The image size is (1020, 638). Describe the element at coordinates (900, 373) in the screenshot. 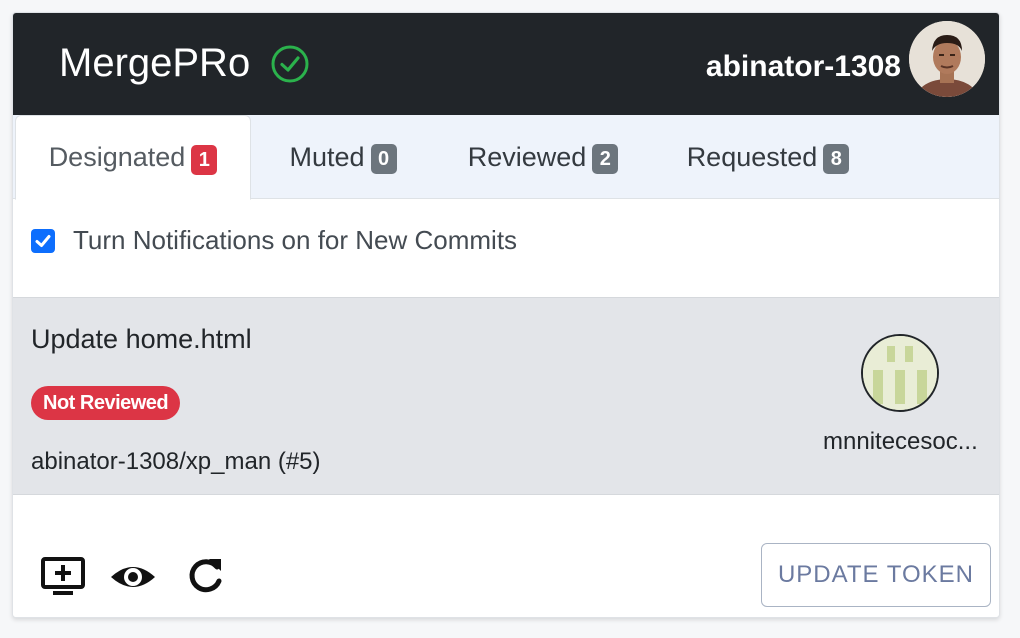

I see `author-avatar` at that location.